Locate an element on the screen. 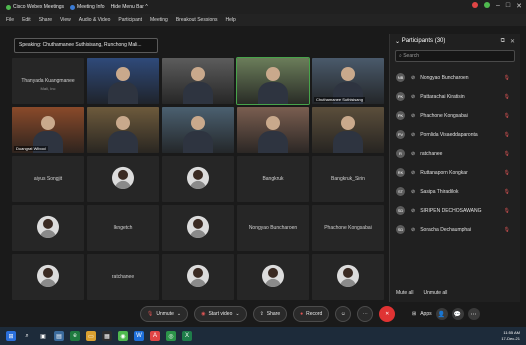 Image resolution: width=526 pixels, height=345 pixels. file-explorer-icon: ▤ is located at coordinates (59, 336).